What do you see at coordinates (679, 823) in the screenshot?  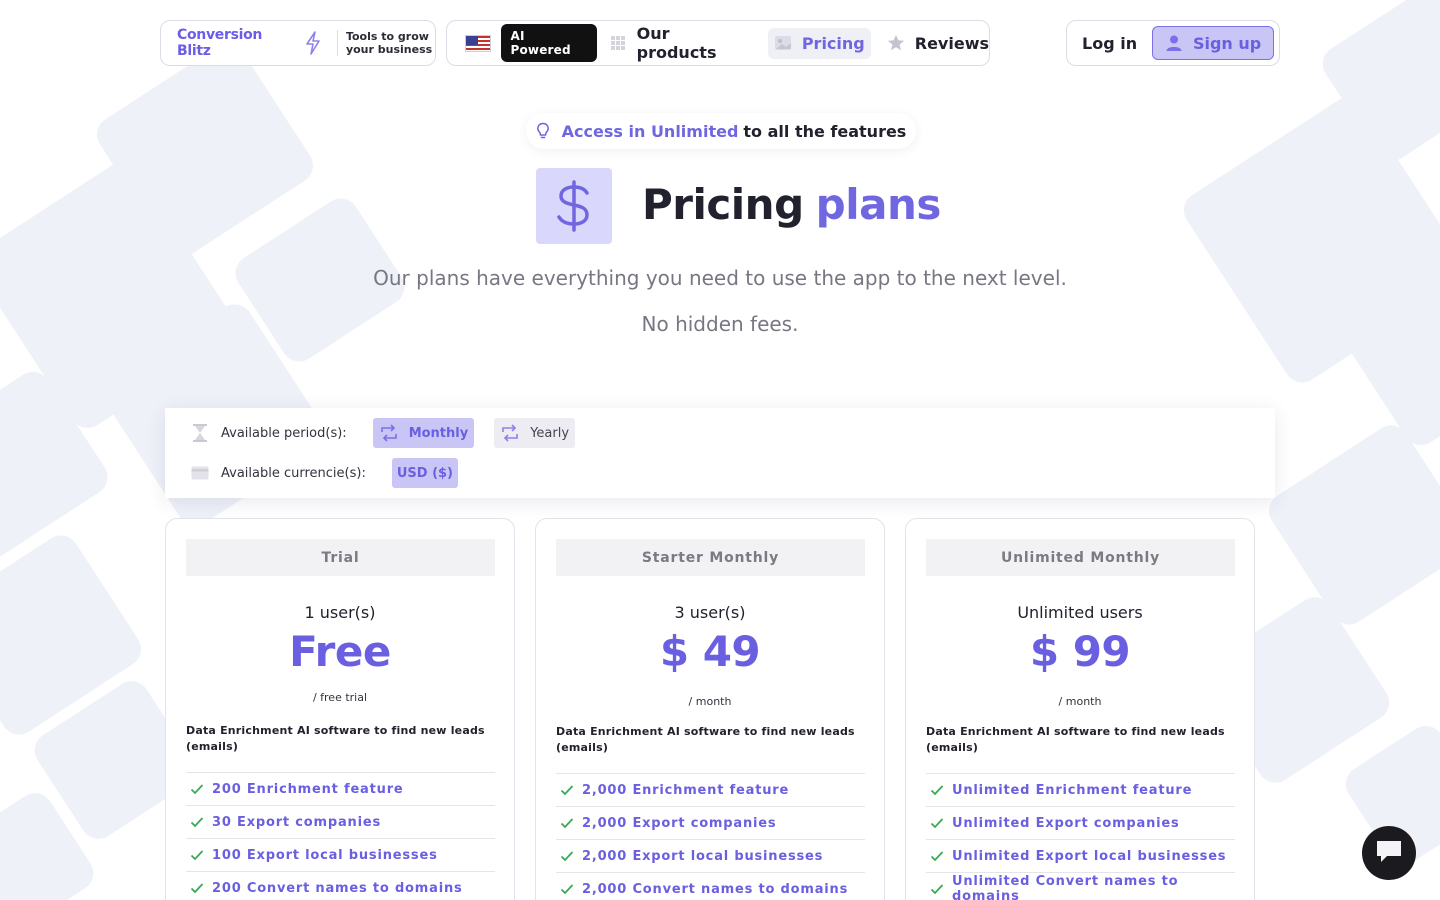 I see `feature-label: 2,000 Export companies` at bounding box center [679, 823].